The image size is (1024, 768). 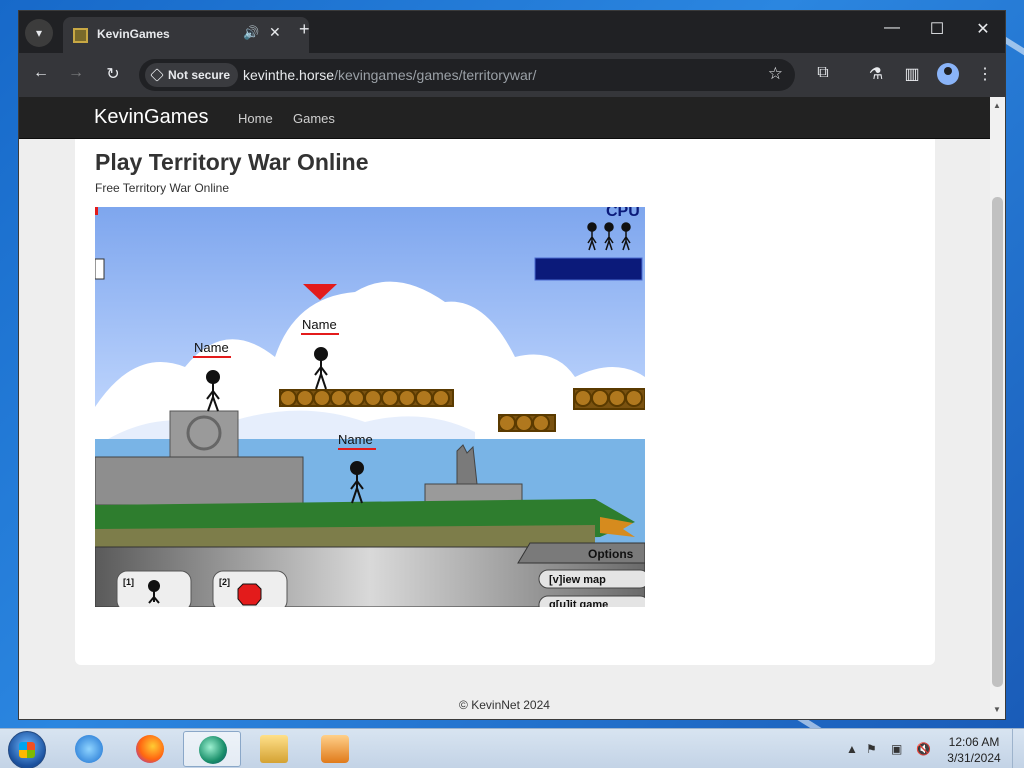 What do you see at coordinates (157, 75) in the screenshot?
I see `warning-icon` at bounding box center [157, 75].